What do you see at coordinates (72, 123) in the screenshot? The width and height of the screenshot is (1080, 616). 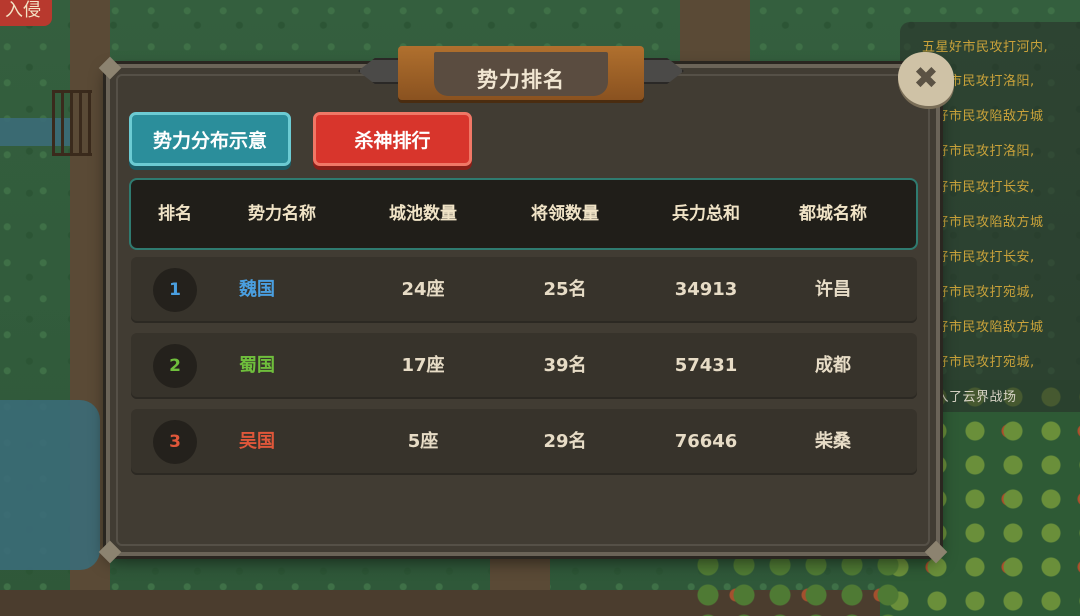 I see `map-fence` at bounding box center [72, 123].